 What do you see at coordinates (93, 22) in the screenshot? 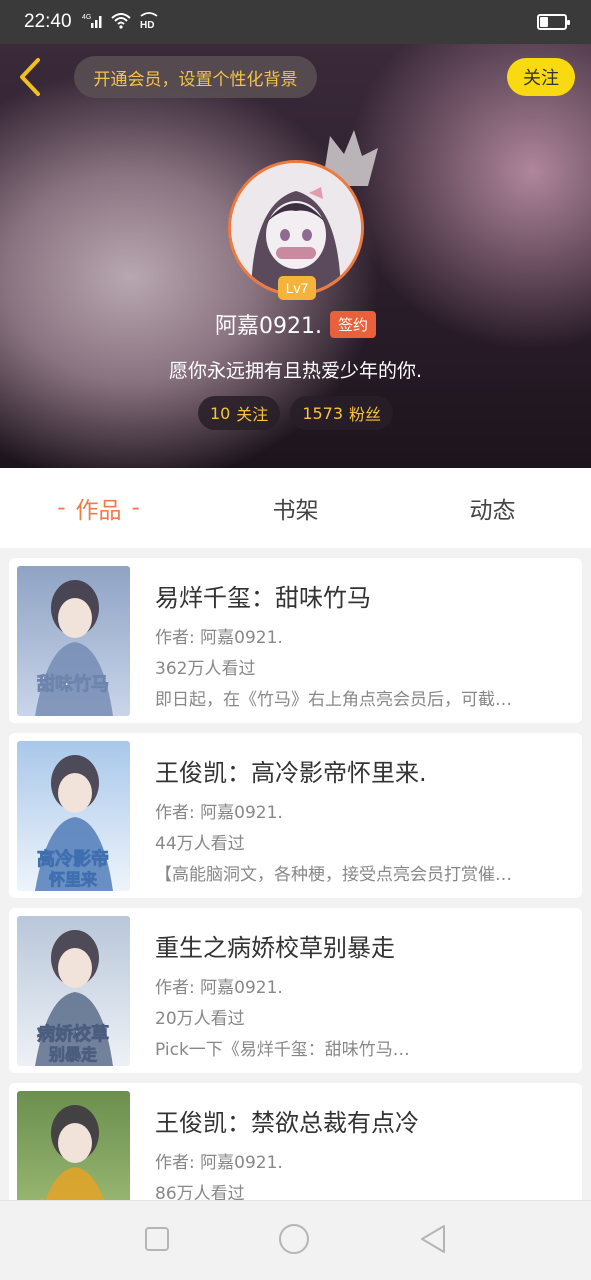
I see `signal-icon: 4G` at bounding box center [93, 22].